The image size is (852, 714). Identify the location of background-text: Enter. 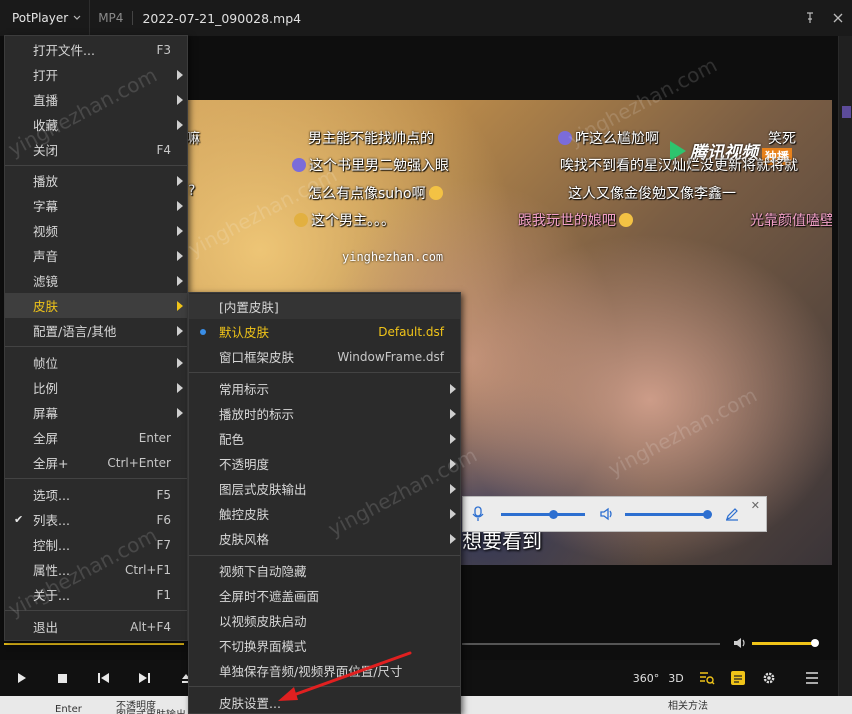
(68, 709).